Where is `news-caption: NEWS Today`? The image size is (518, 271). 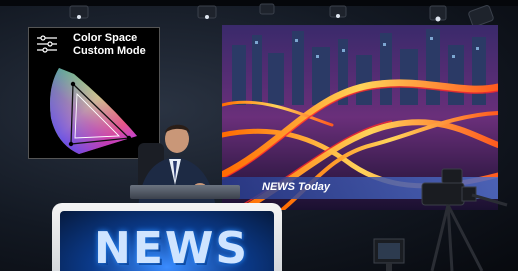
news-caption: NEWS Today is located at coordinates (296, 187).